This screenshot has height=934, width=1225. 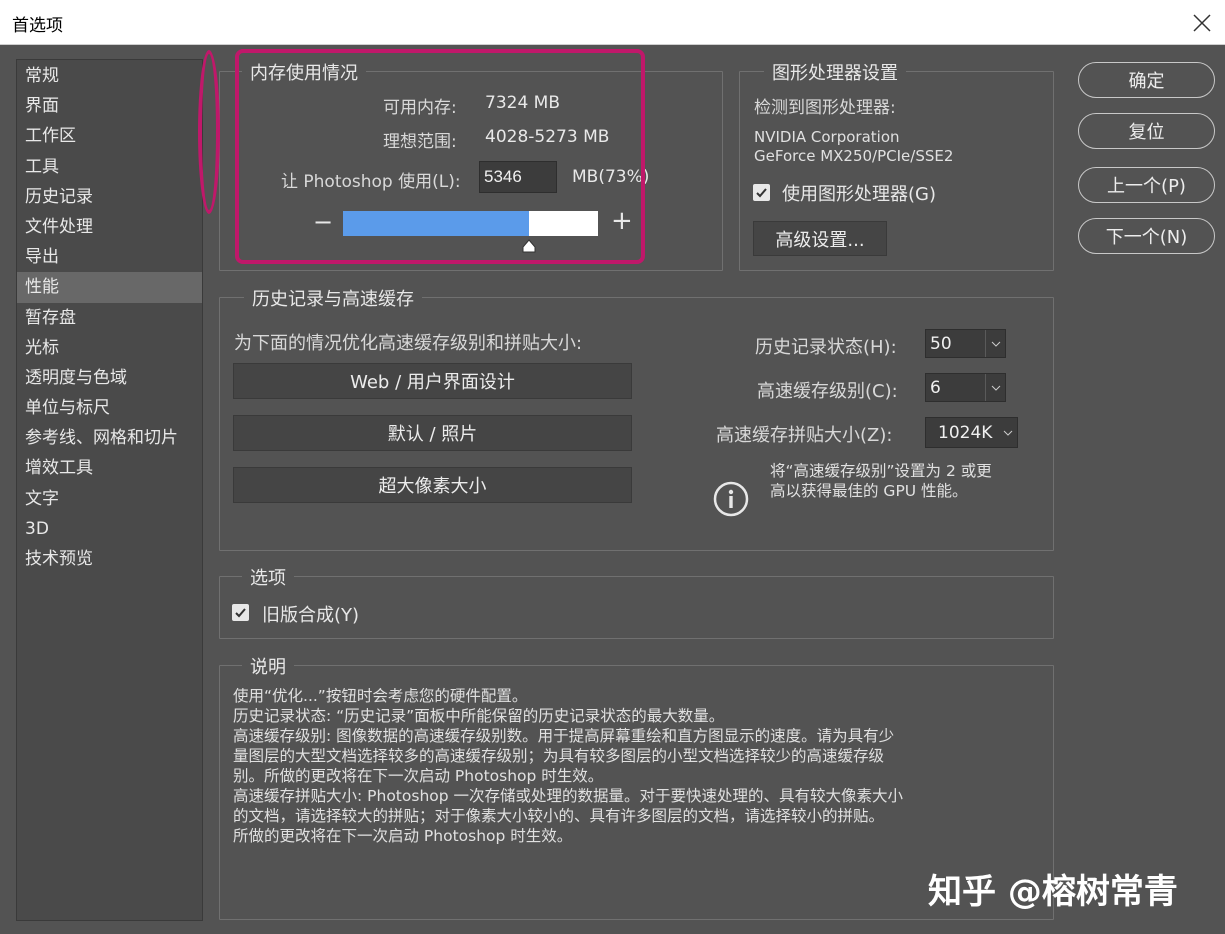 What do you see at coordinates (1146, 236) in the screenshot?
I see `next-button: 下一个(N)` at bounding box center [1146, 236].